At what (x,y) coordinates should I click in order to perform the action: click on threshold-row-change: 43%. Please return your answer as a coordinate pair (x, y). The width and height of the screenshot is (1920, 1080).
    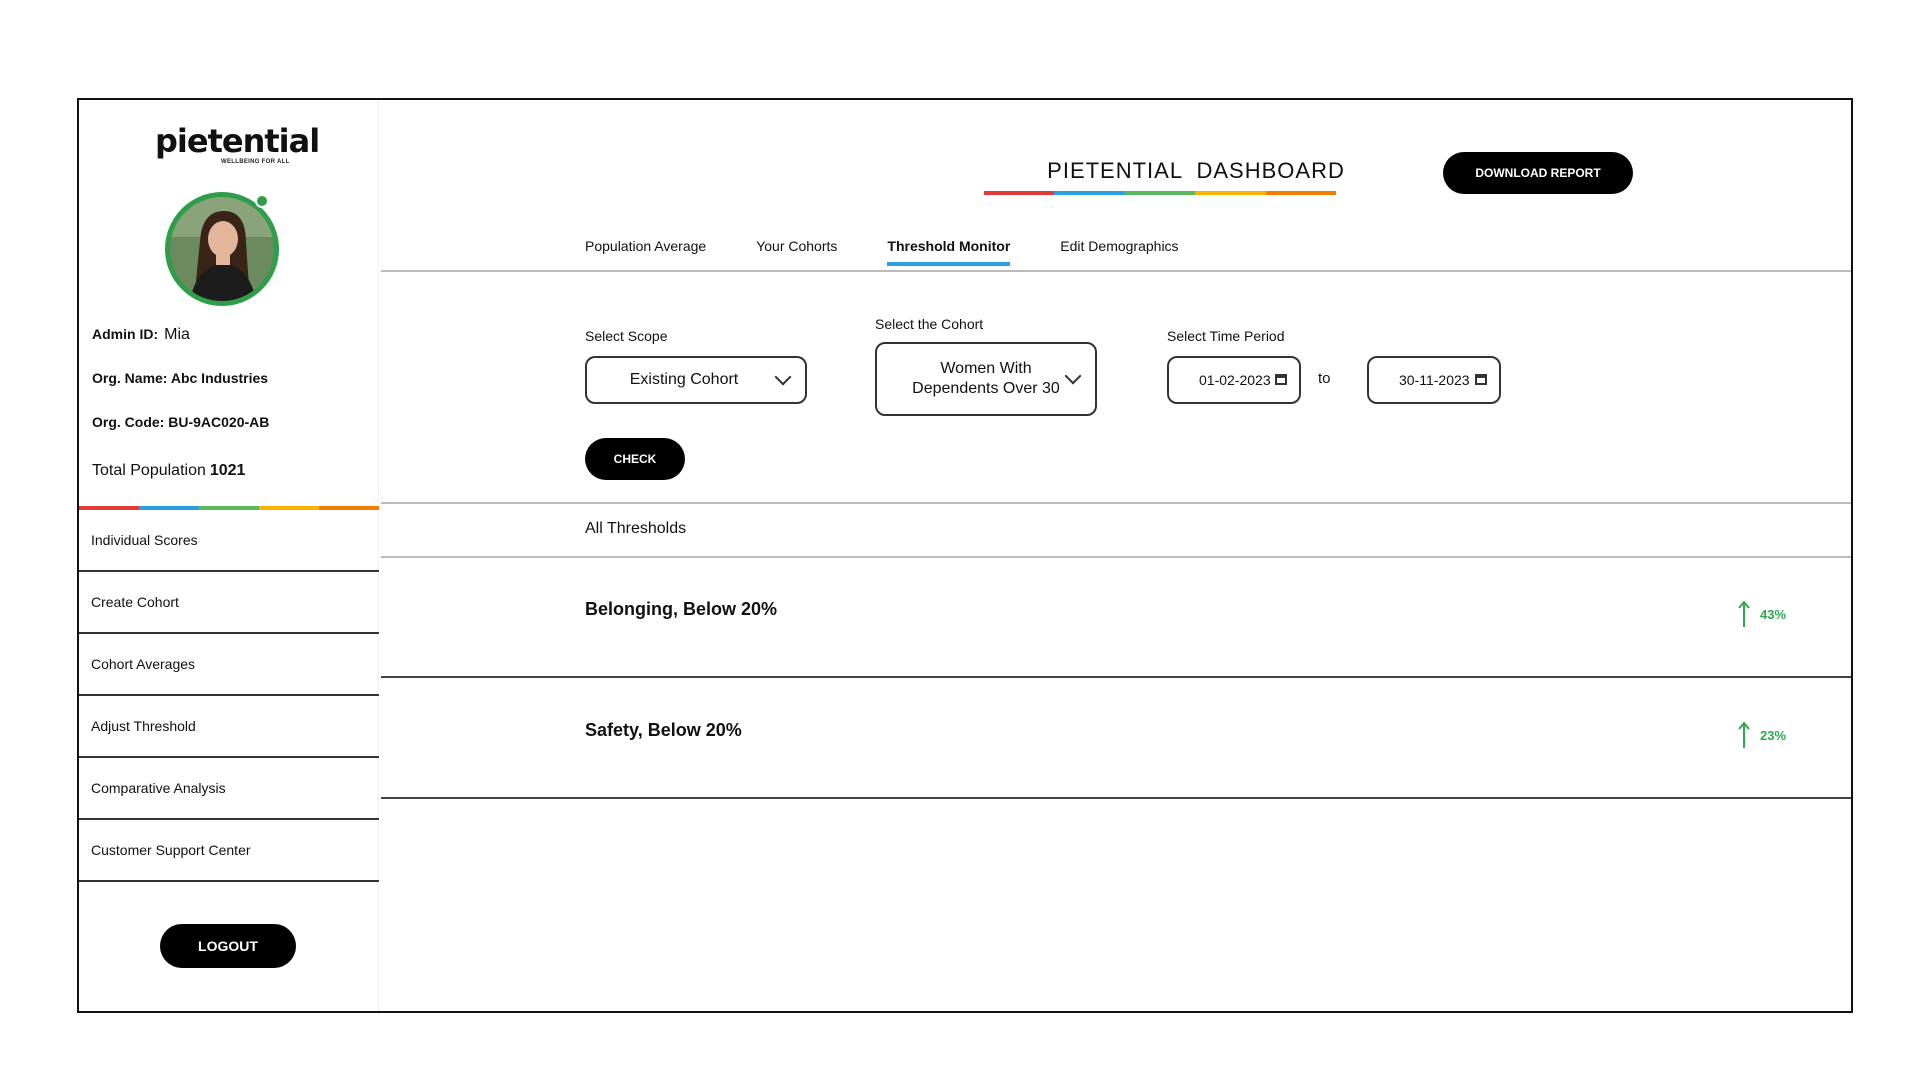
    Looking at the image, I should click on (1762, 614).